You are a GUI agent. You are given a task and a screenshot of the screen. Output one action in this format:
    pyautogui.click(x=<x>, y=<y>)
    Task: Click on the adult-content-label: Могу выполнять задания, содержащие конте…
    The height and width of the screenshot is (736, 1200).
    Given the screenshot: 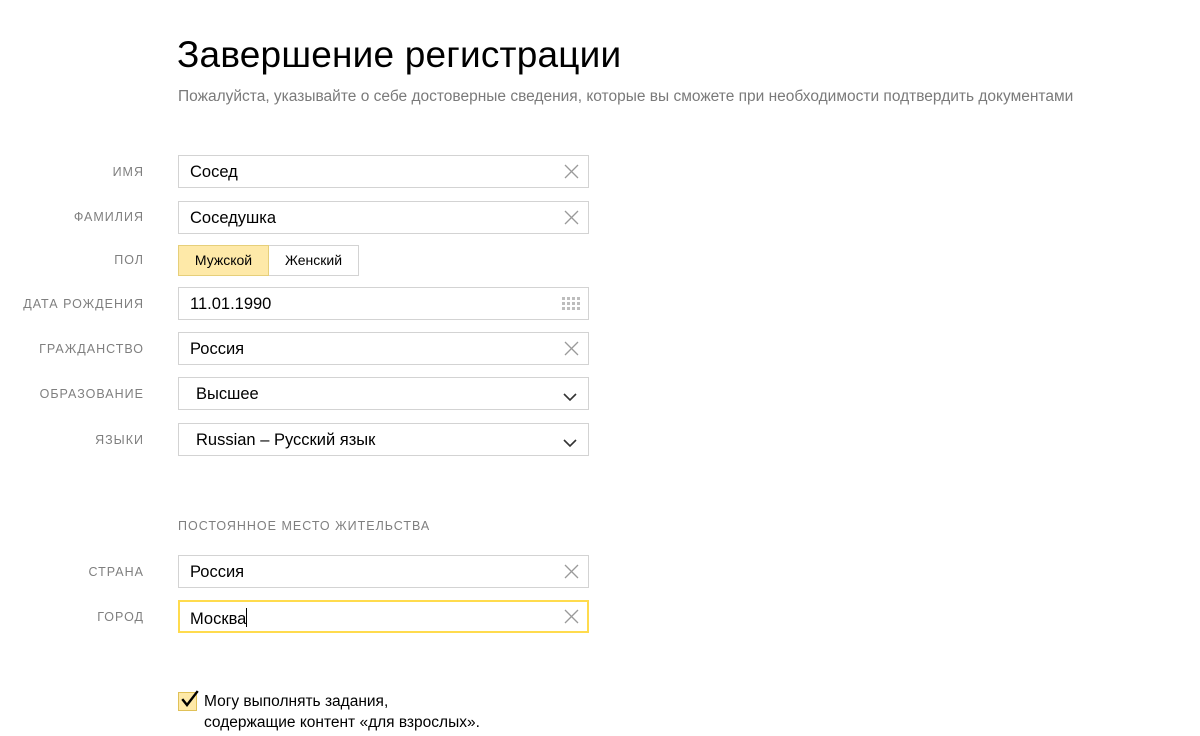 What is the action you would take?
    pyautogui.click(x=342, y=712)
    